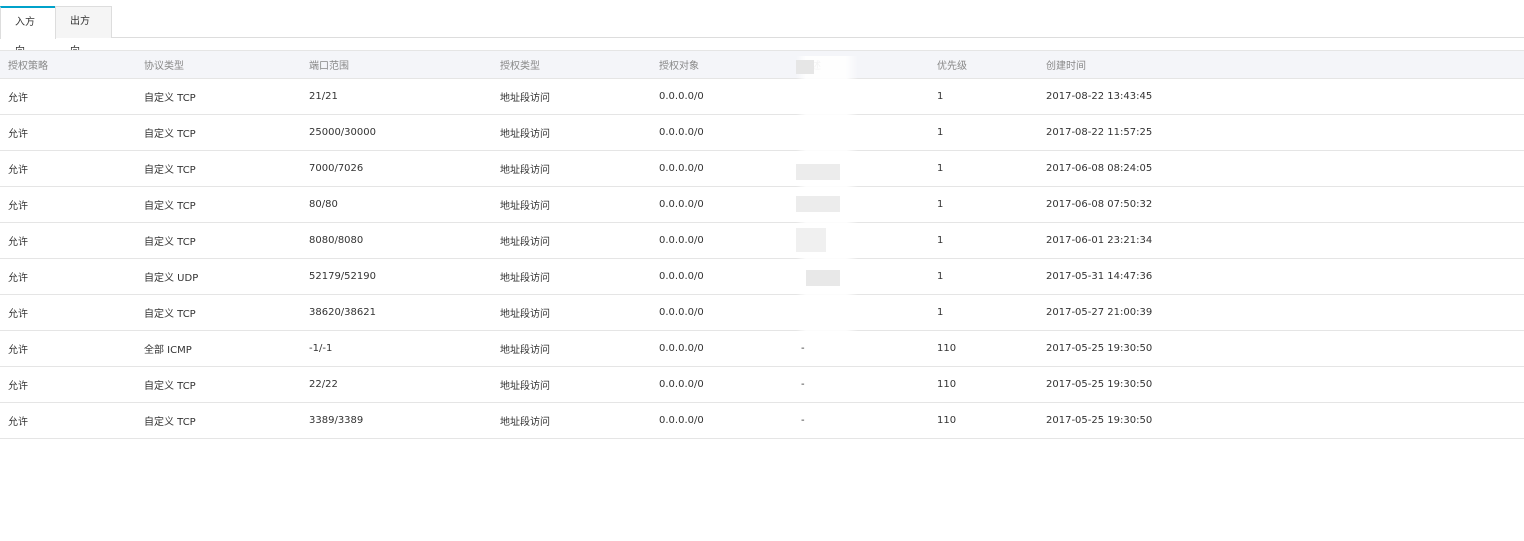  Describe the element at coordinates (1099, 204) in the screenshot. I see `created-time-cell: 2017-06-08 07:50:32` at that location.